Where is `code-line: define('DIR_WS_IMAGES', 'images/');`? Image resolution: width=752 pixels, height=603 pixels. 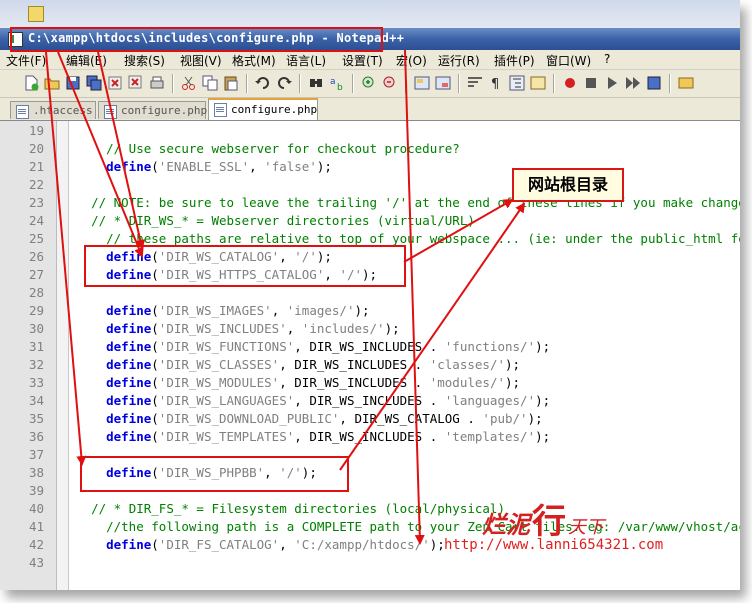 code-line: define('DIR_WS_IMAGES', 'images/'); is located at coordinates (222, 311).